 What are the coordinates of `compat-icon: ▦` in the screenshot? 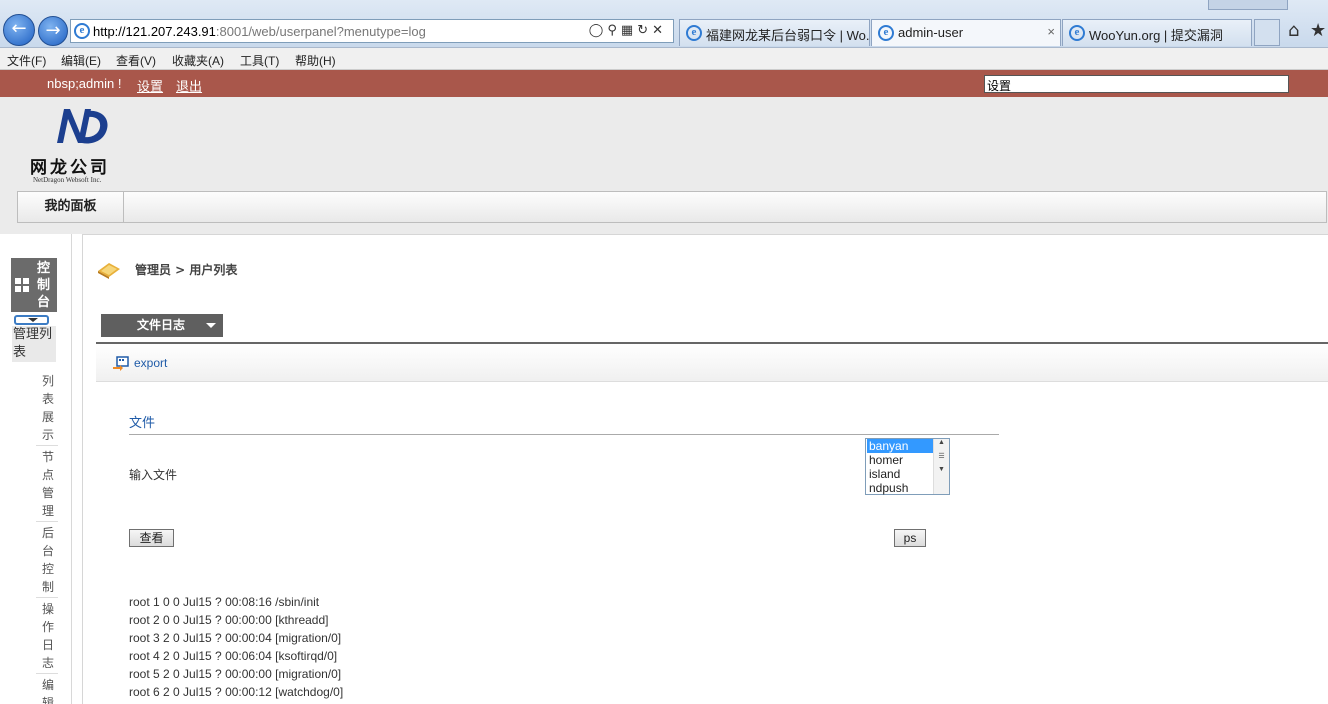 It's located at (629, 30).